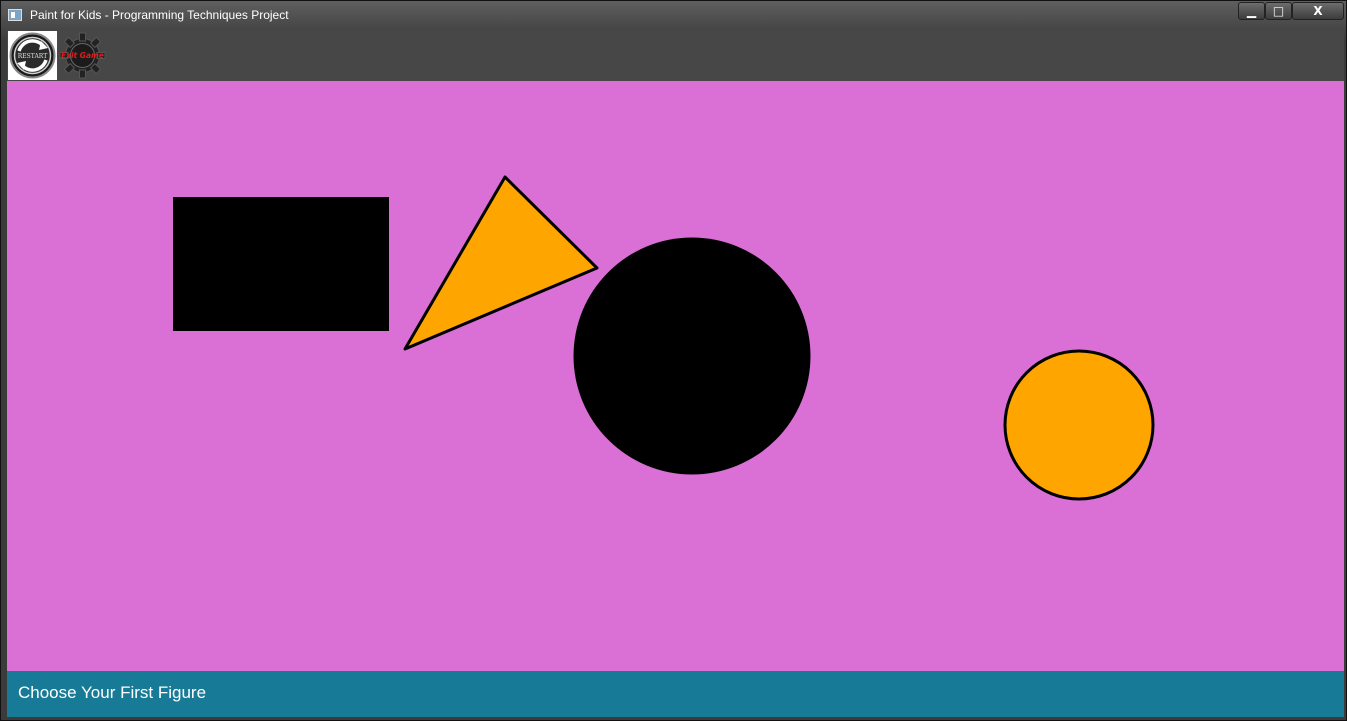 Image resolution: width=1347 pixels, height=721 pixels. I want to click on window-controls: ▁ □ X, so click(1291, 12).